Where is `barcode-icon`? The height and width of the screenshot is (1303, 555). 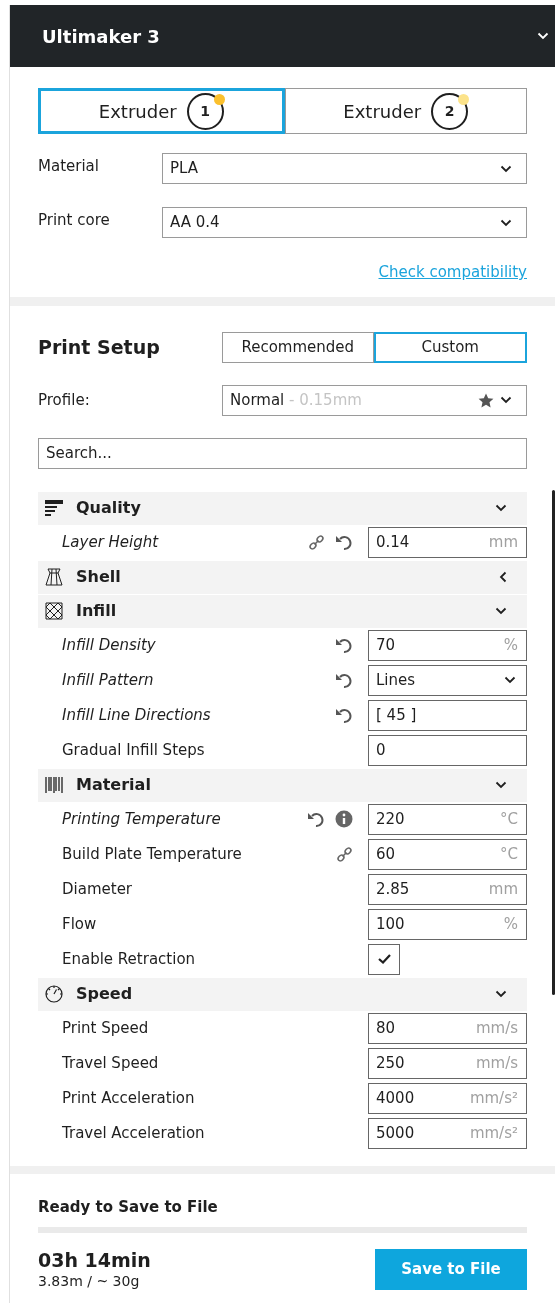 barcode-icon is located at coordinates (54, 785).